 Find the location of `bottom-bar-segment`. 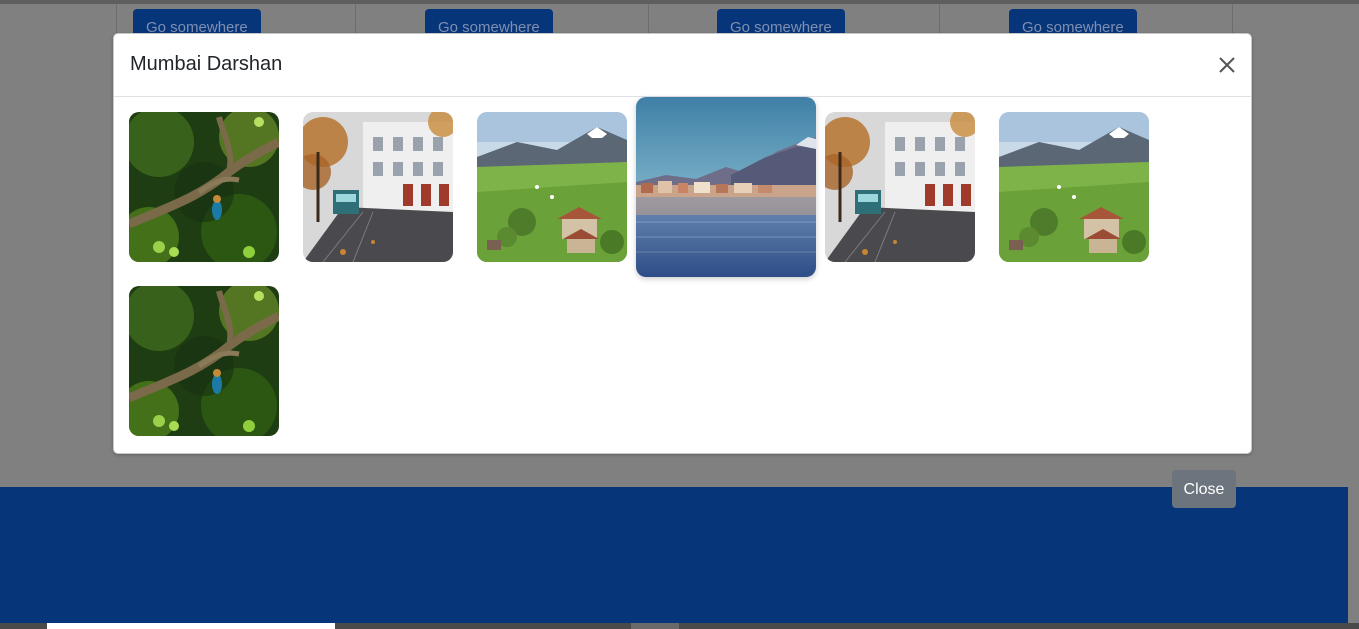

bottom-bar-segment is located at coordinates (191, 626).